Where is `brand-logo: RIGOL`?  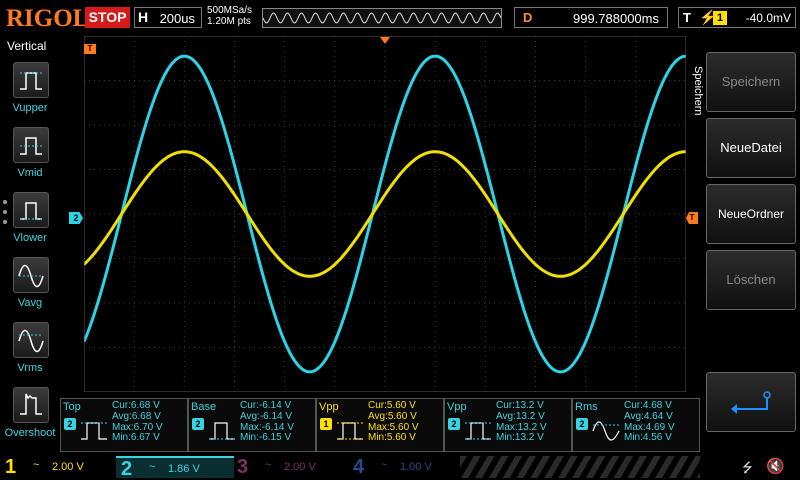 brand-logo: RIGOL is located at coordinates (48, 18).